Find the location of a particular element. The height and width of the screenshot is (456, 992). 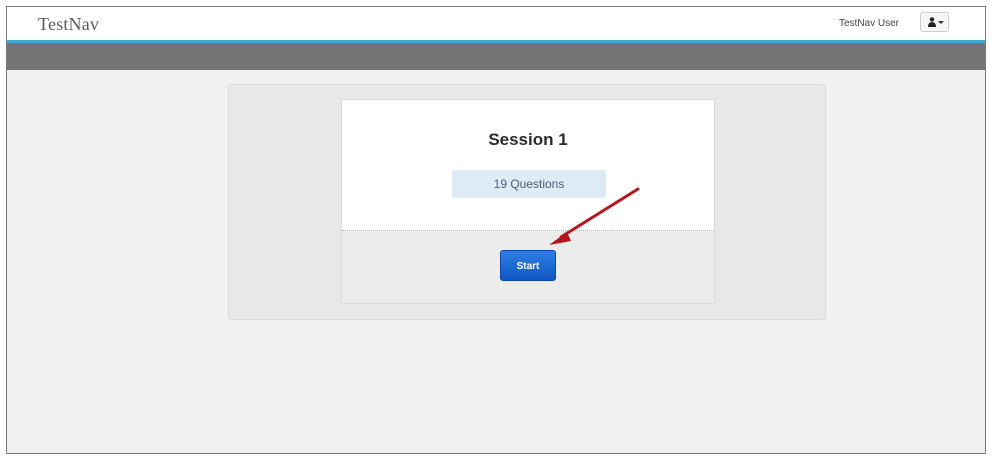

annotation-arrow-icon is located at coordinates (594, 216).